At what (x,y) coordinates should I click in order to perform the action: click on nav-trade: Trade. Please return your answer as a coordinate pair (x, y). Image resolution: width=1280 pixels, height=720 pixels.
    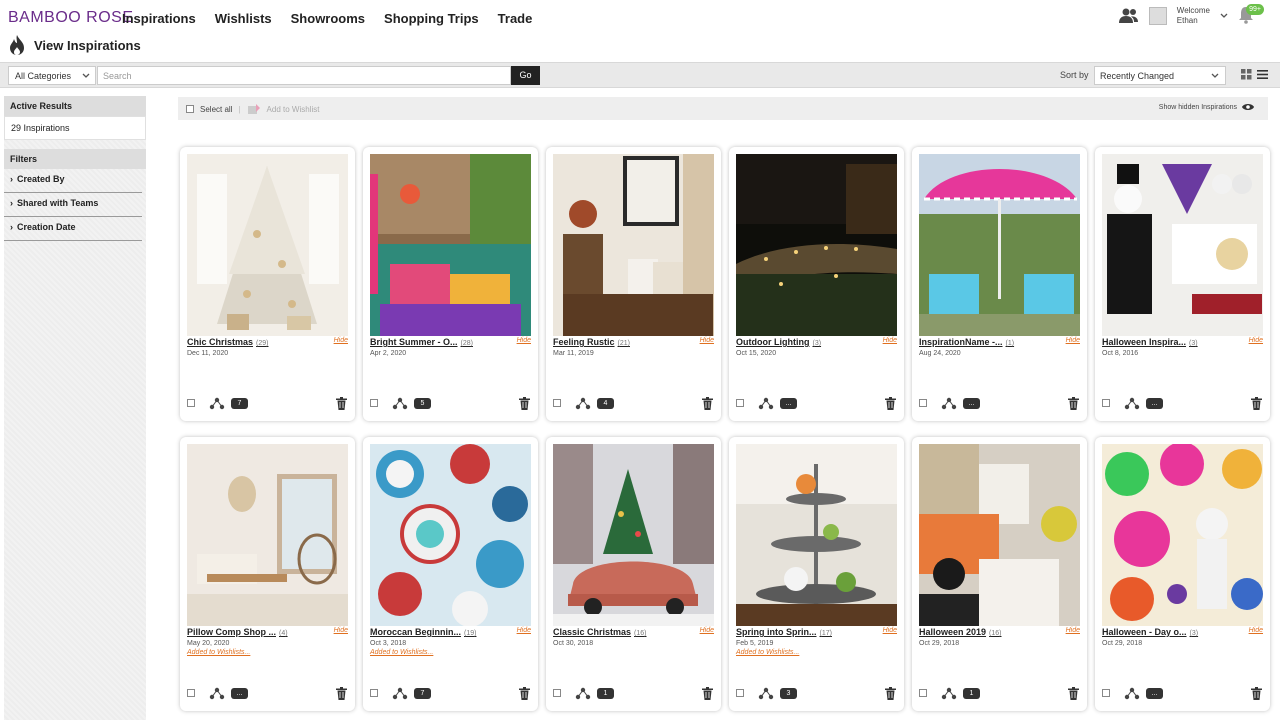
    Looking at the image, I should click on (515, 18).